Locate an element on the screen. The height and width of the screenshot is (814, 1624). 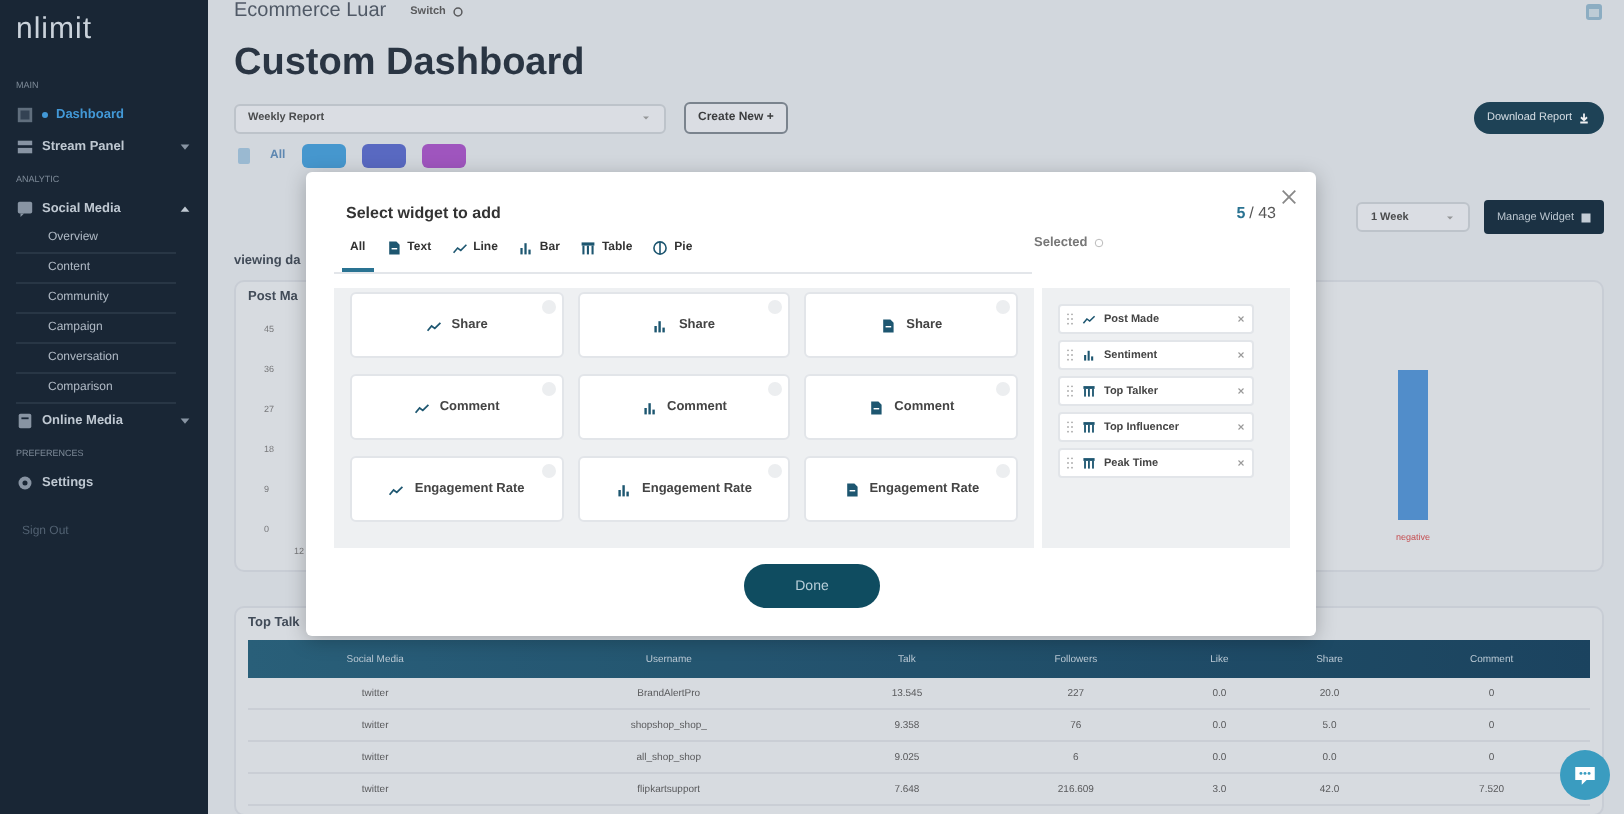
switch-icon is located at coordinates (457, 11).